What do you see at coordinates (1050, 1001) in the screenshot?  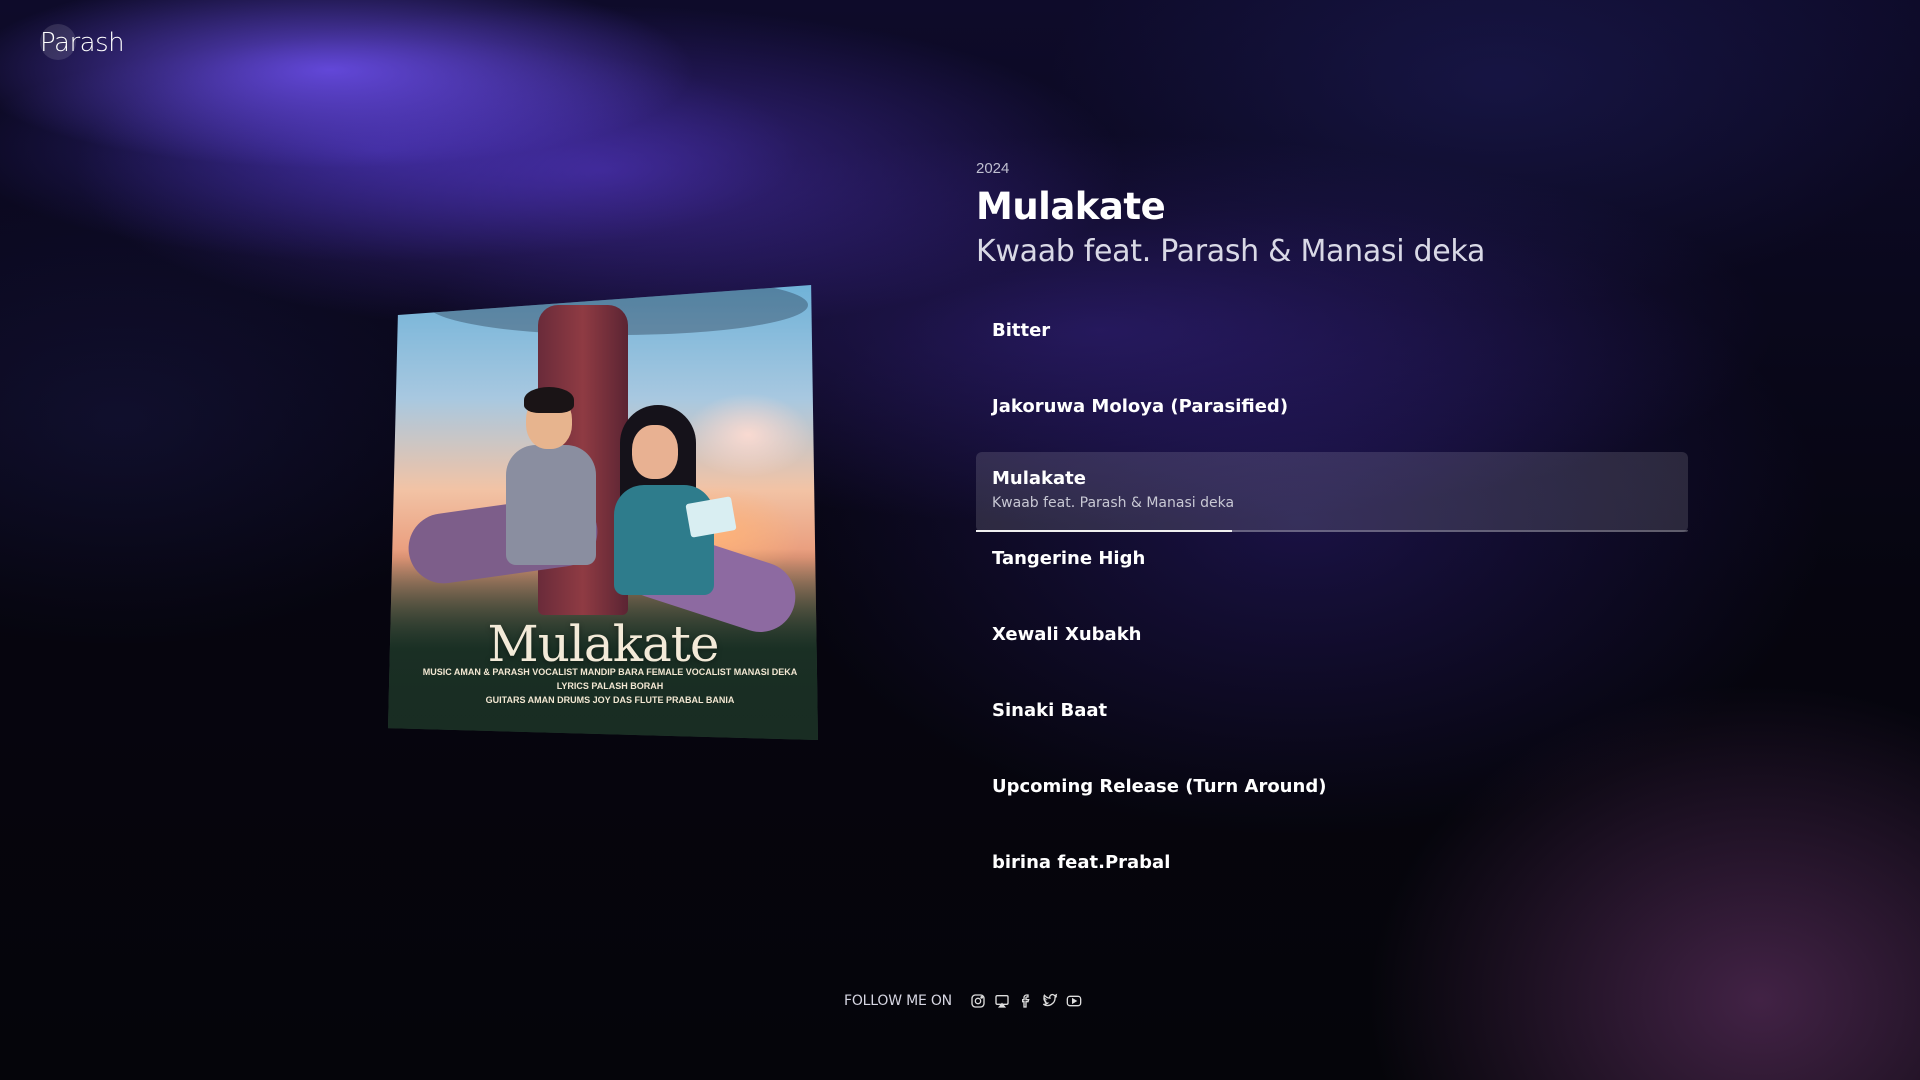 I see `twitter-icon` at bounding box center [1050, 1001].